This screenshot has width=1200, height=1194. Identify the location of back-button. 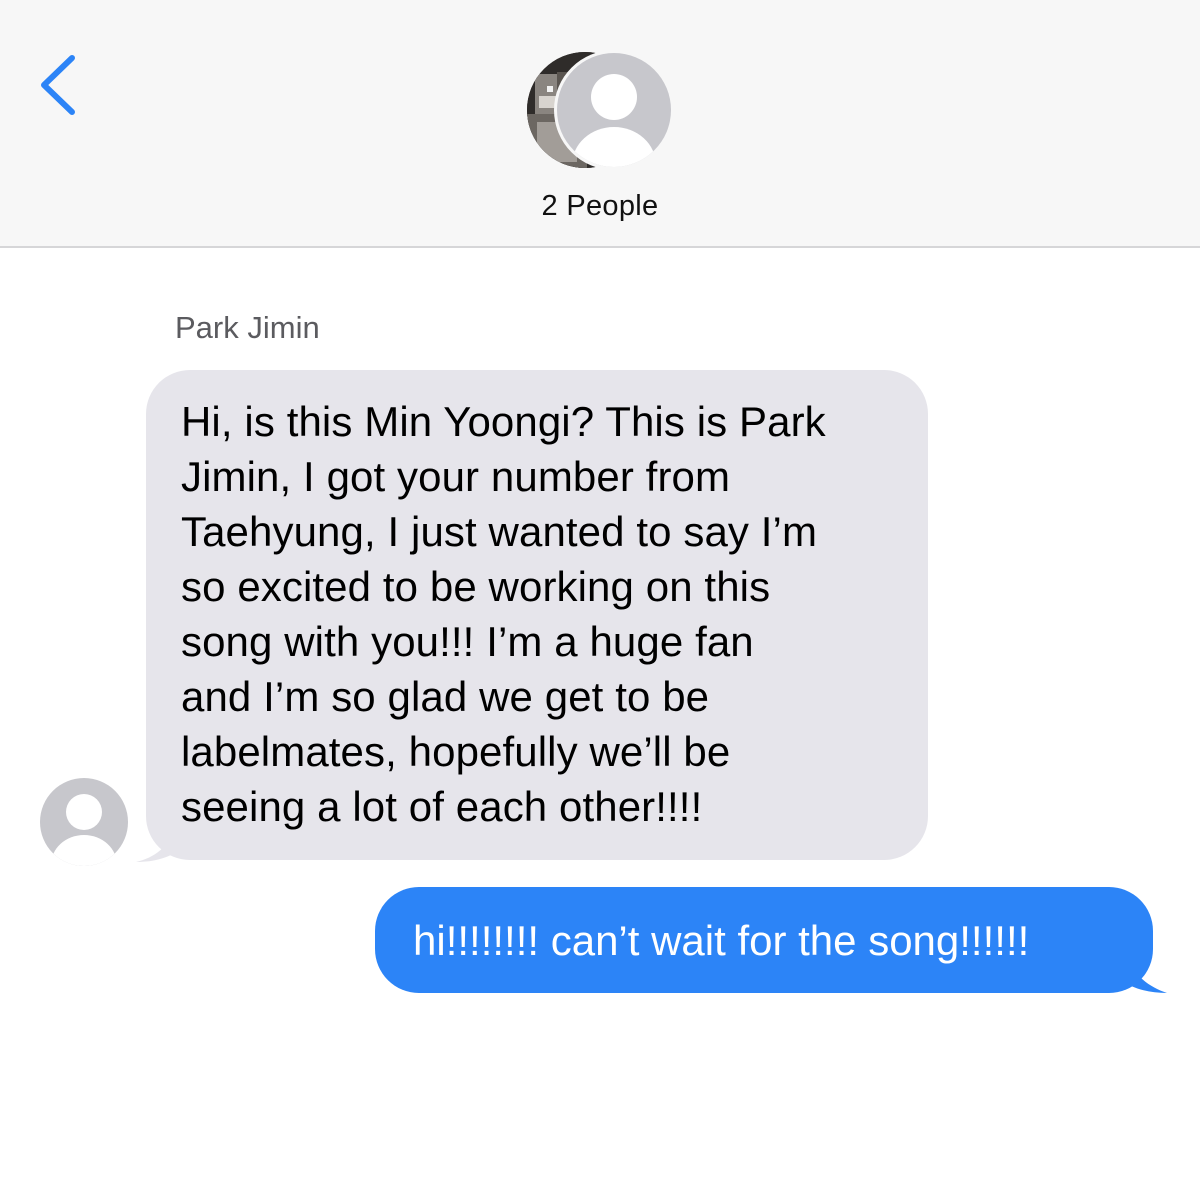
(60, 85).